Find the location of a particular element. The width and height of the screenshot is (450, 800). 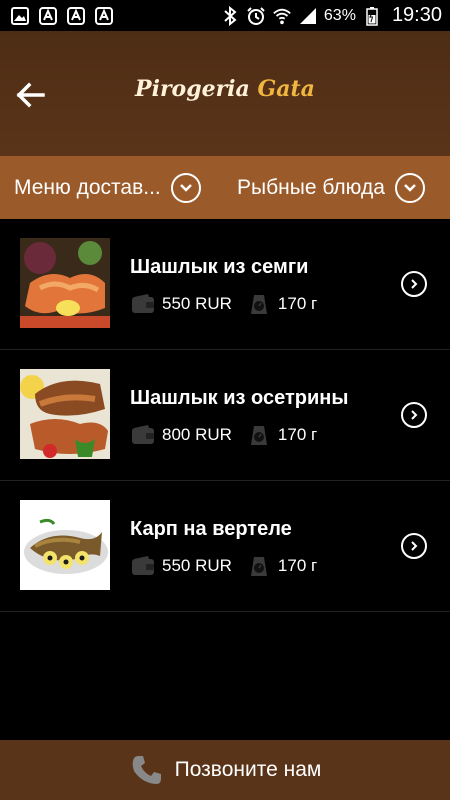

dish-title: Шашлык из семги is located at coordinates (219, 267).